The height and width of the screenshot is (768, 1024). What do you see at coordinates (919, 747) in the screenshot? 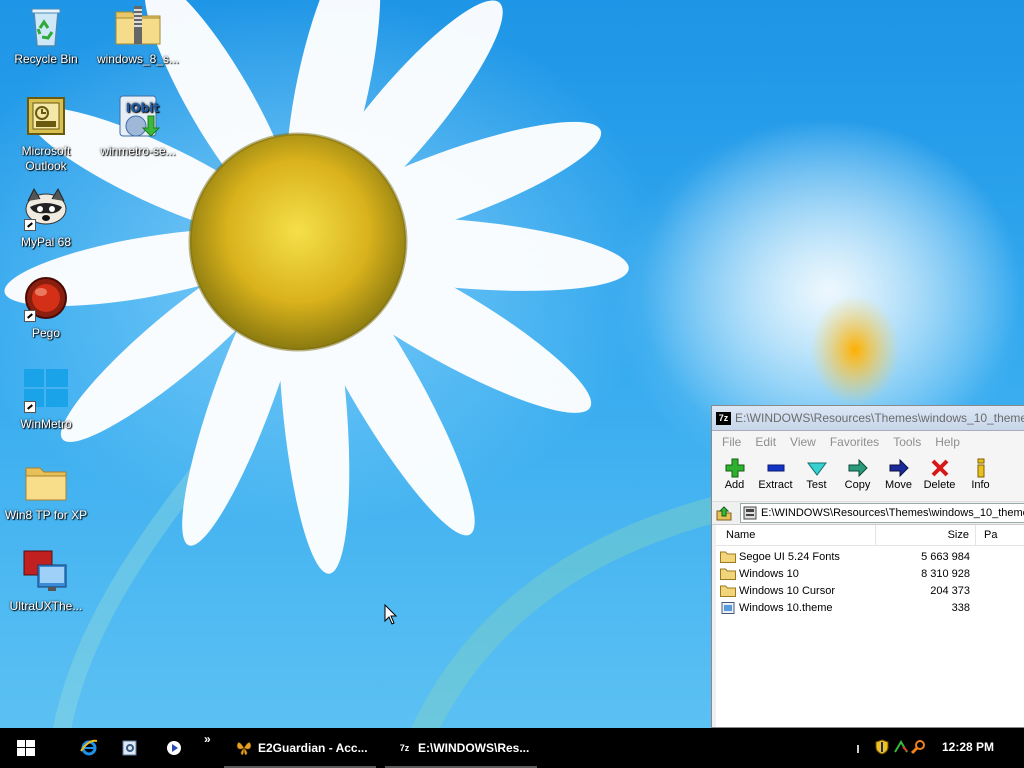
I see `search-magnifier-icon` at bounding box center [919, 747].